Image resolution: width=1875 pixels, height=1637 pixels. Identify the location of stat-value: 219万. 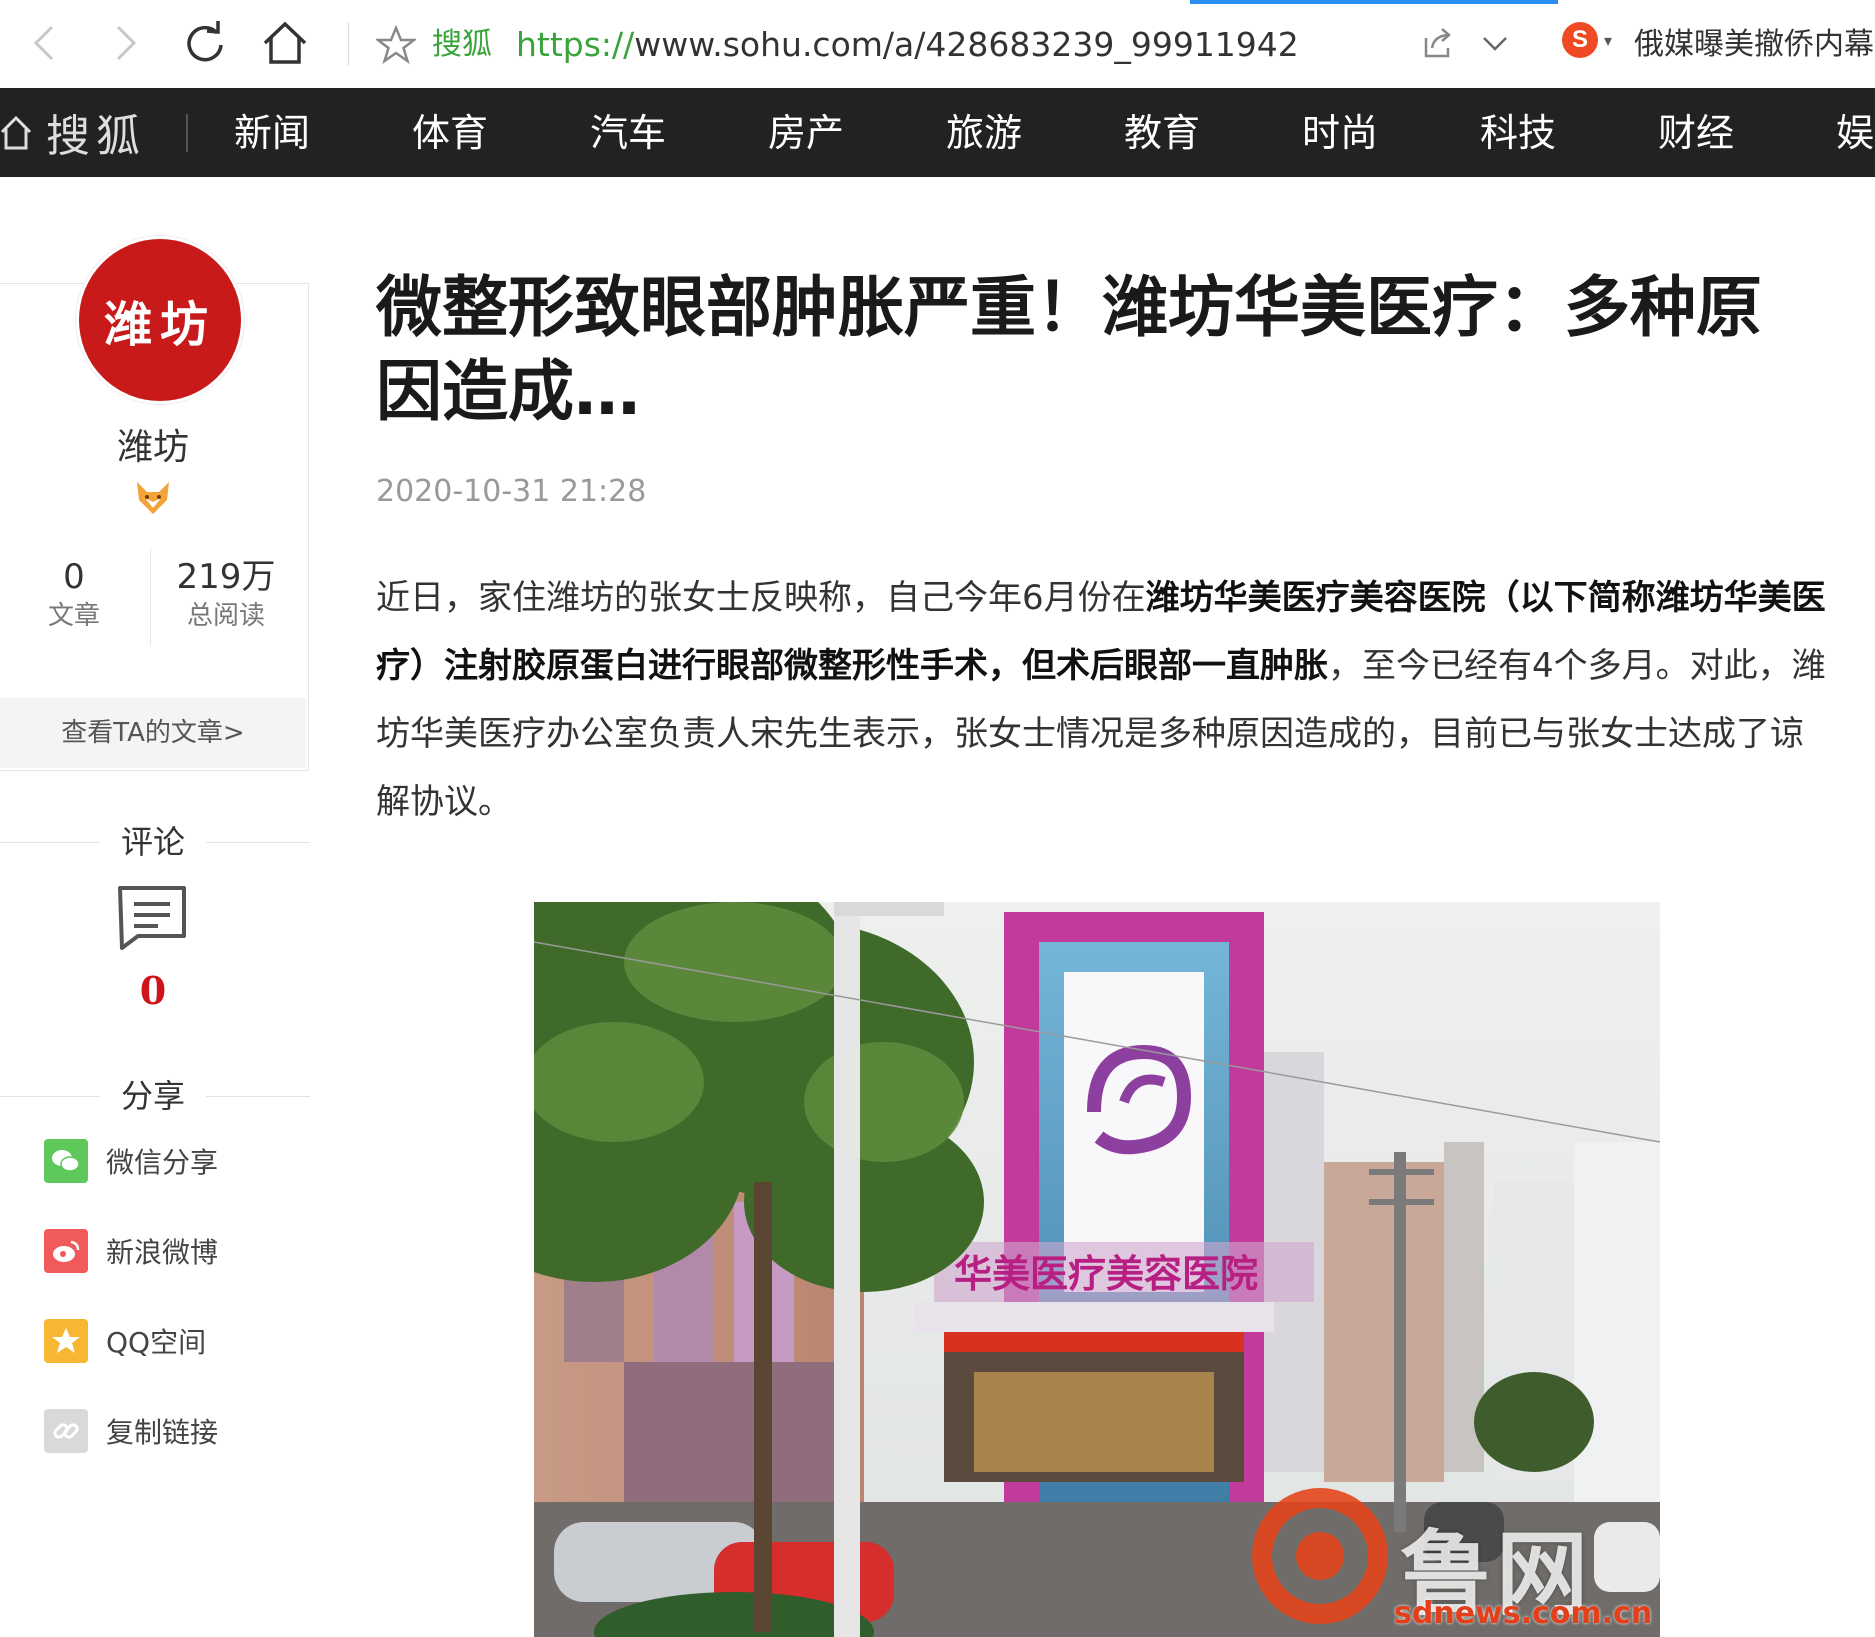
(226, 577).